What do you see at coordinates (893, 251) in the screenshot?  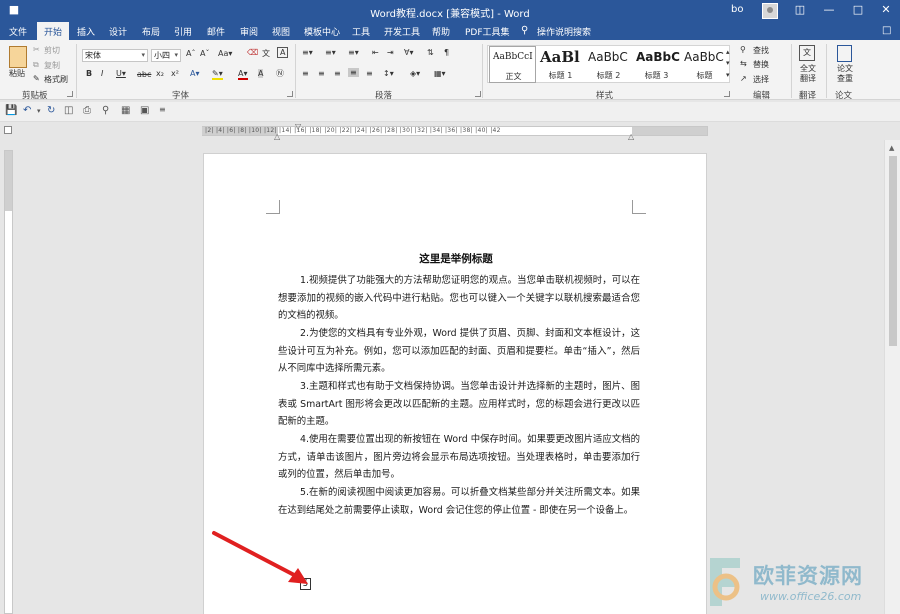 I see `scrollbar-thumb` at bounding box center [893, 251].